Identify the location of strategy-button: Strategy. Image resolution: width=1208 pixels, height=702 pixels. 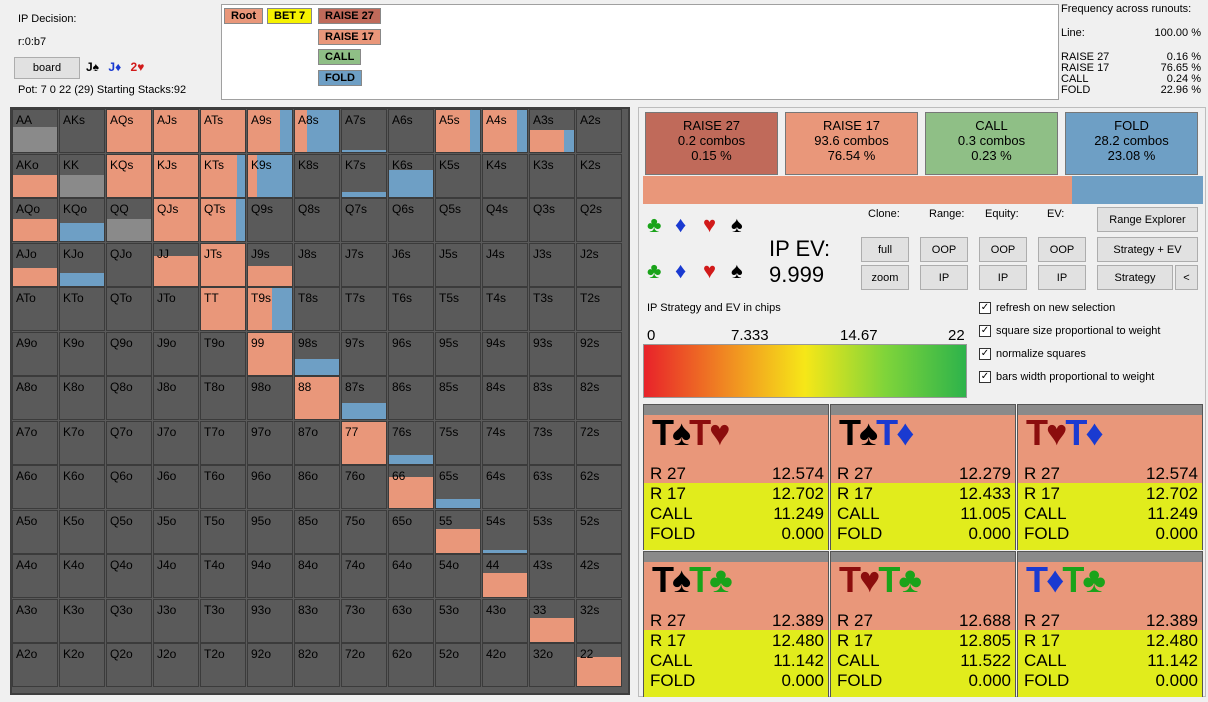
(1135, 277).